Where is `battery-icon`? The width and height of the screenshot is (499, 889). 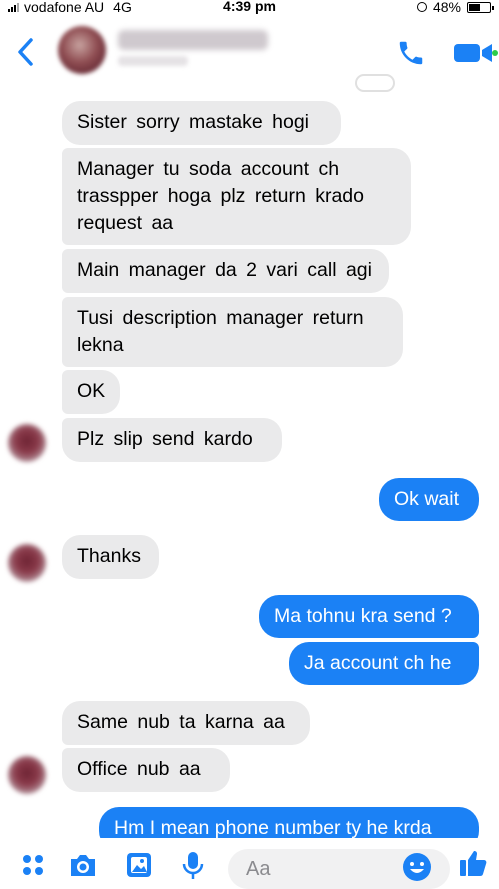 battery-icon is located at coordinates (480, 7).